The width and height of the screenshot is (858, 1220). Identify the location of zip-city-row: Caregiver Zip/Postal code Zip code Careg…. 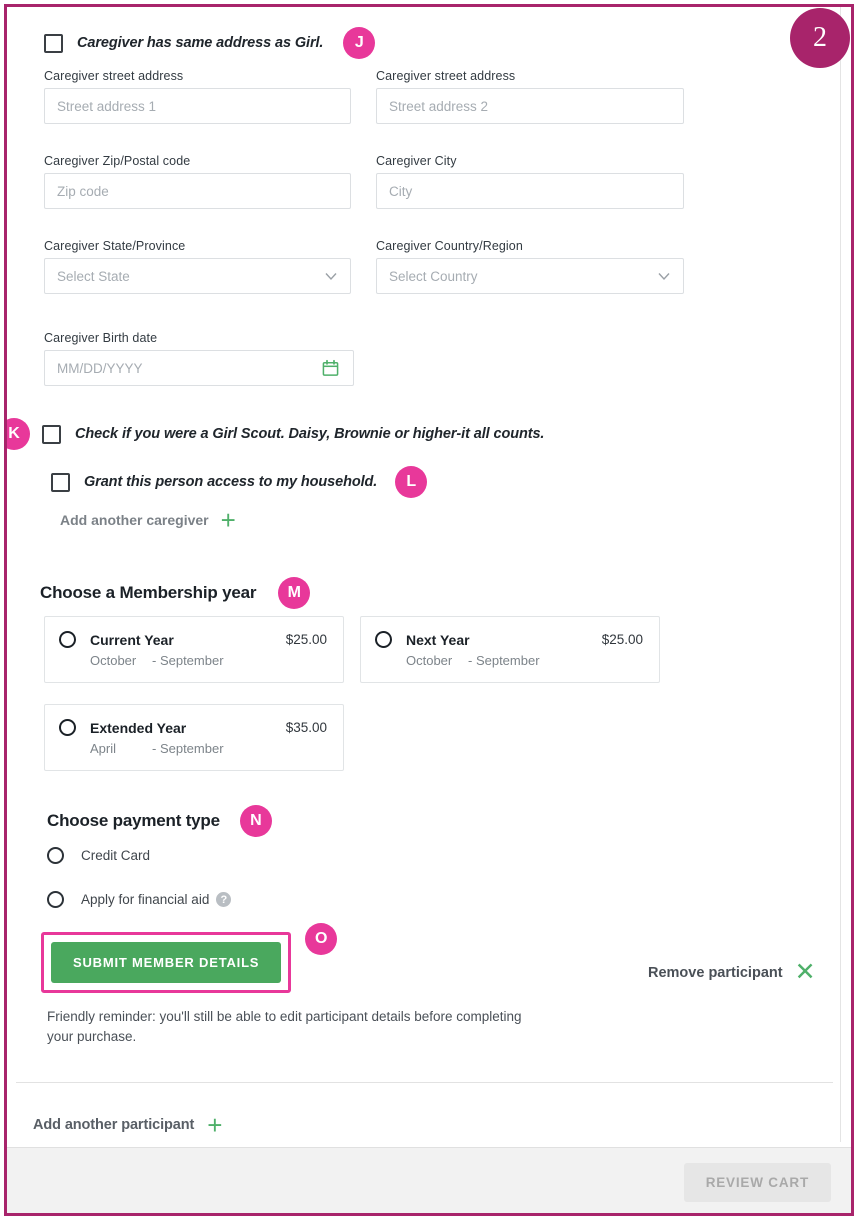
(364, 181).